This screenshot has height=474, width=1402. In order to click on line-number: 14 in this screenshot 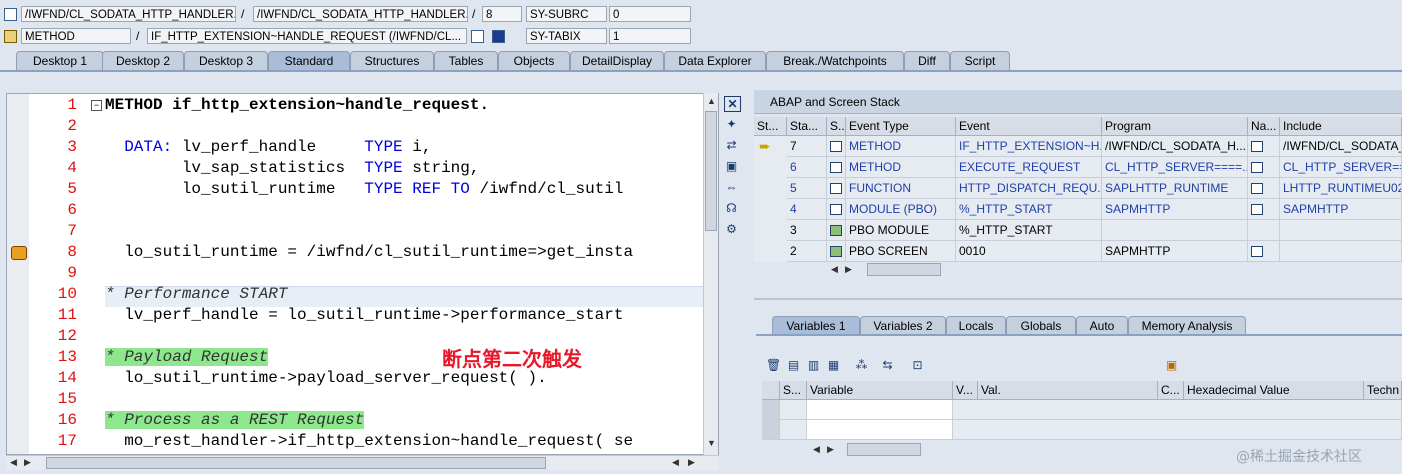, I will do `click(67, 378)`.